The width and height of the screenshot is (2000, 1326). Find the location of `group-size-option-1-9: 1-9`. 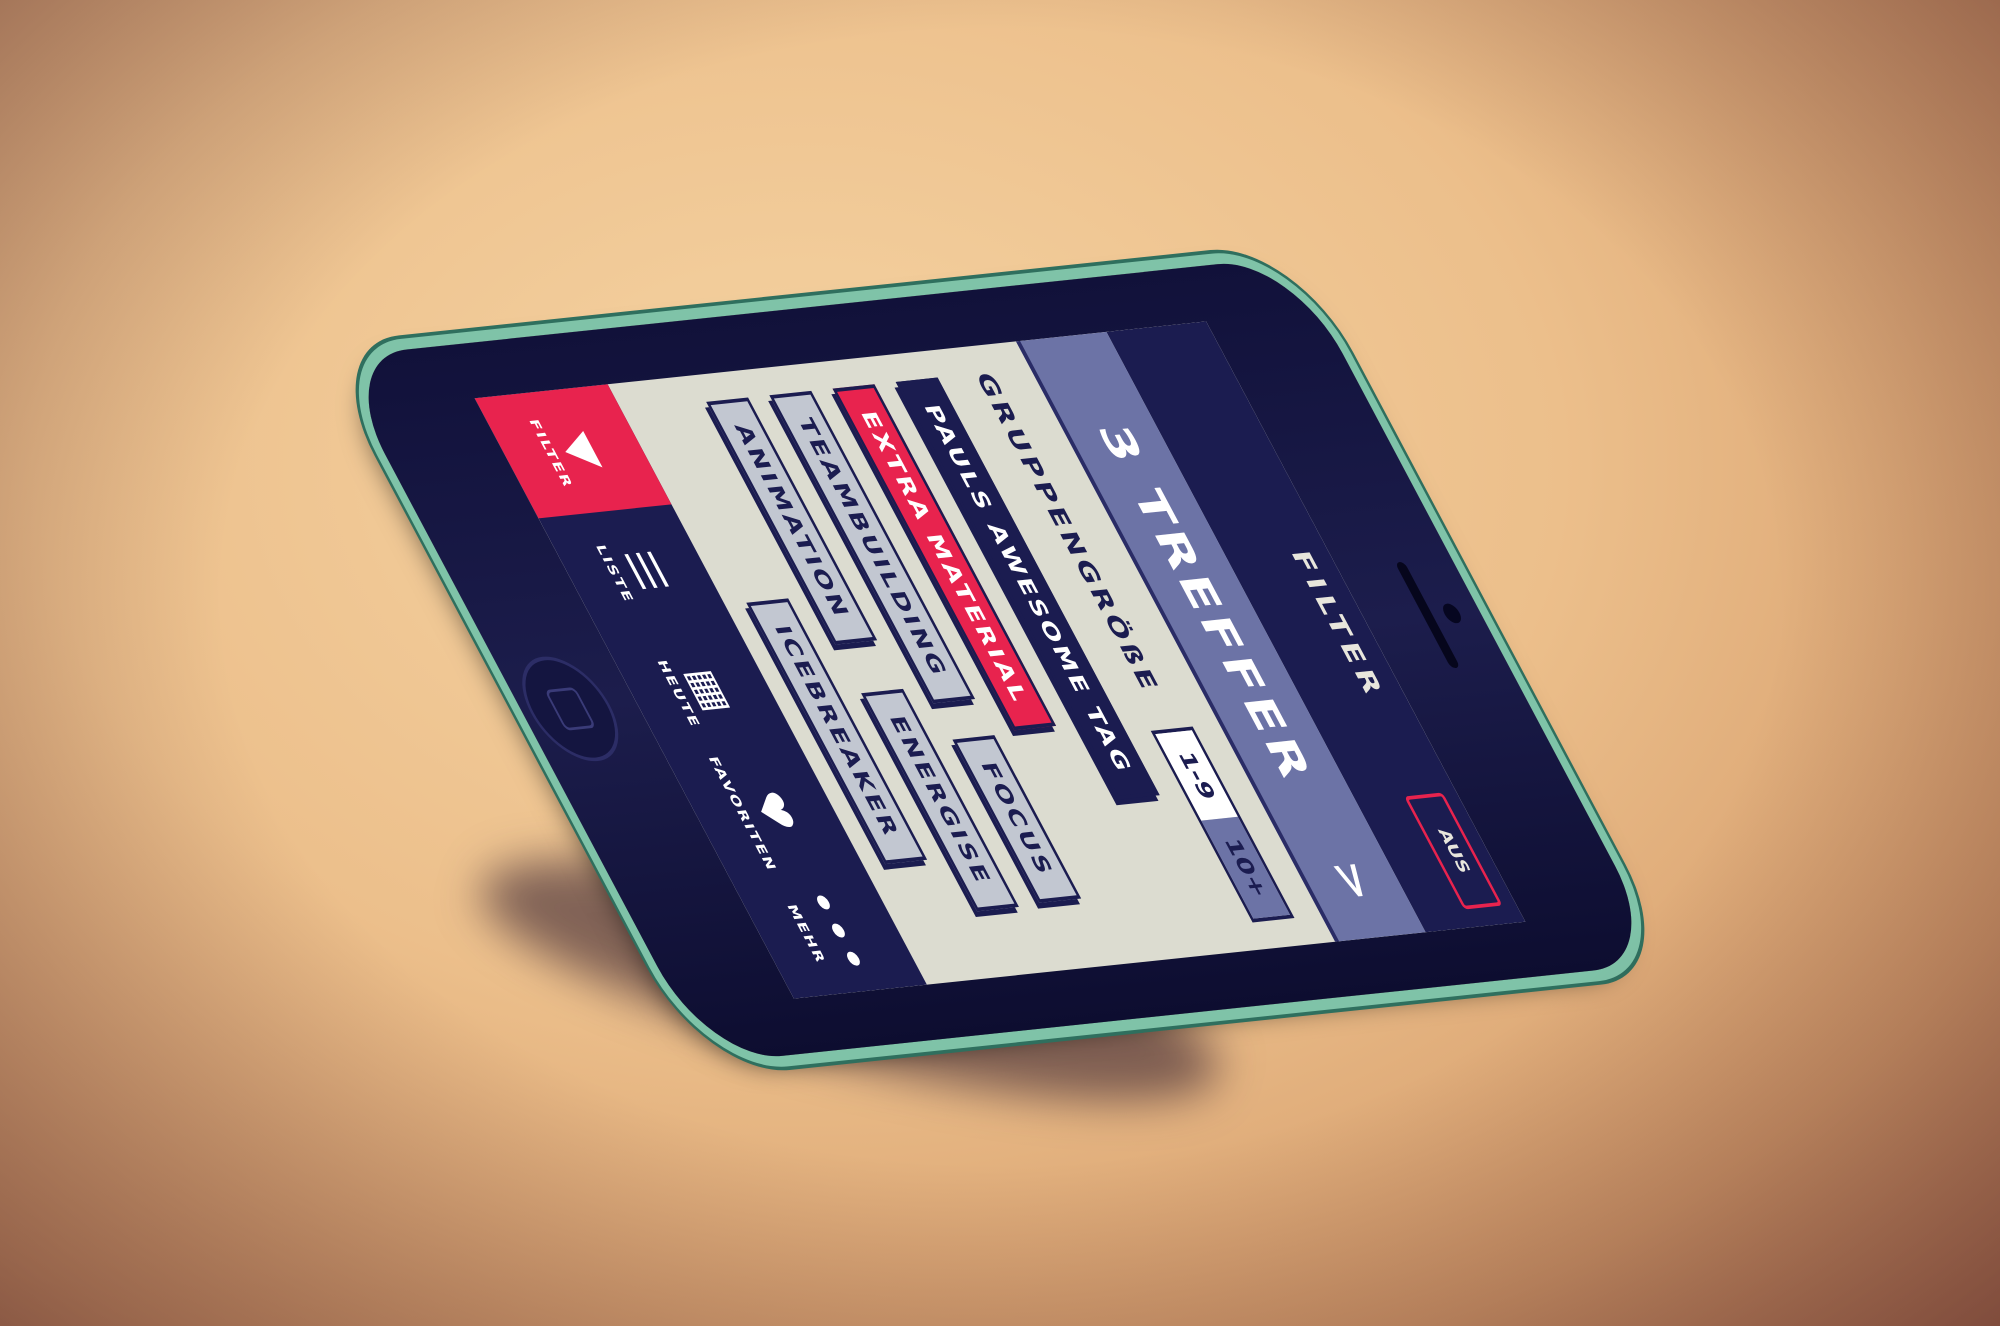

group-size-option-1-9: 1-9 is located at coordinates (1196, 775).